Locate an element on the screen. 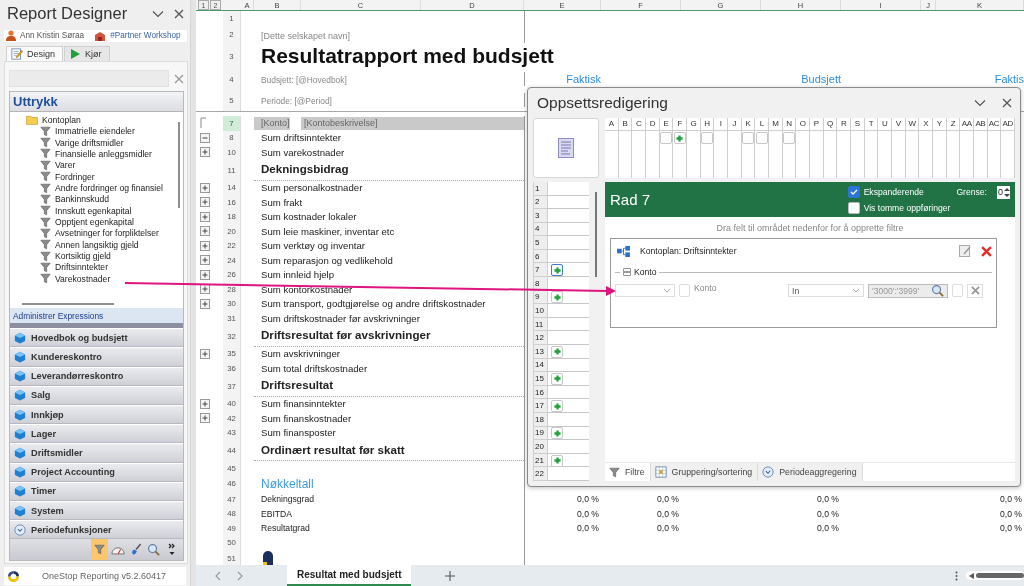 The height and width of the screenshot is (586, 1024). clear-icon is located at coordinates (179, 78).